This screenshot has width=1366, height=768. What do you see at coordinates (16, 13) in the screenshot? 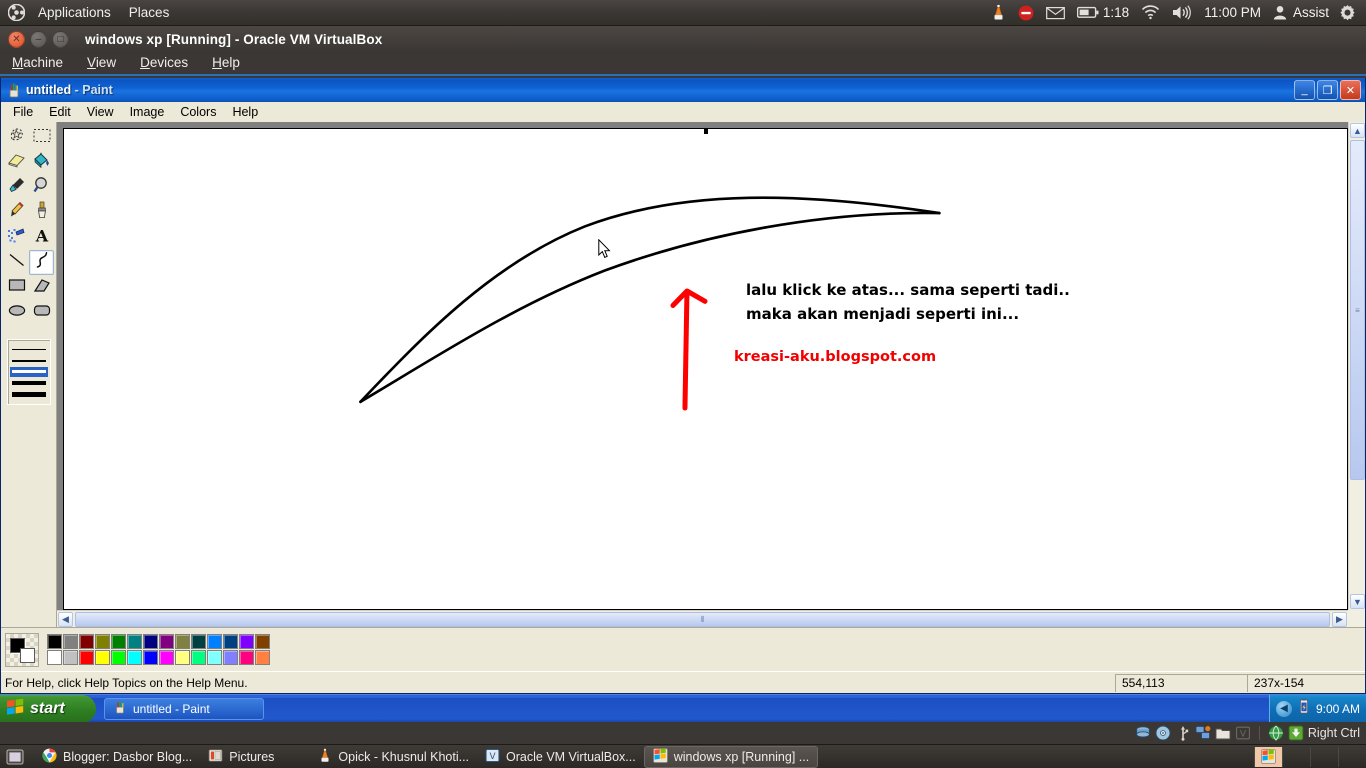
I see `ubuntu-logo-icon` at bounding box center [16, 13].